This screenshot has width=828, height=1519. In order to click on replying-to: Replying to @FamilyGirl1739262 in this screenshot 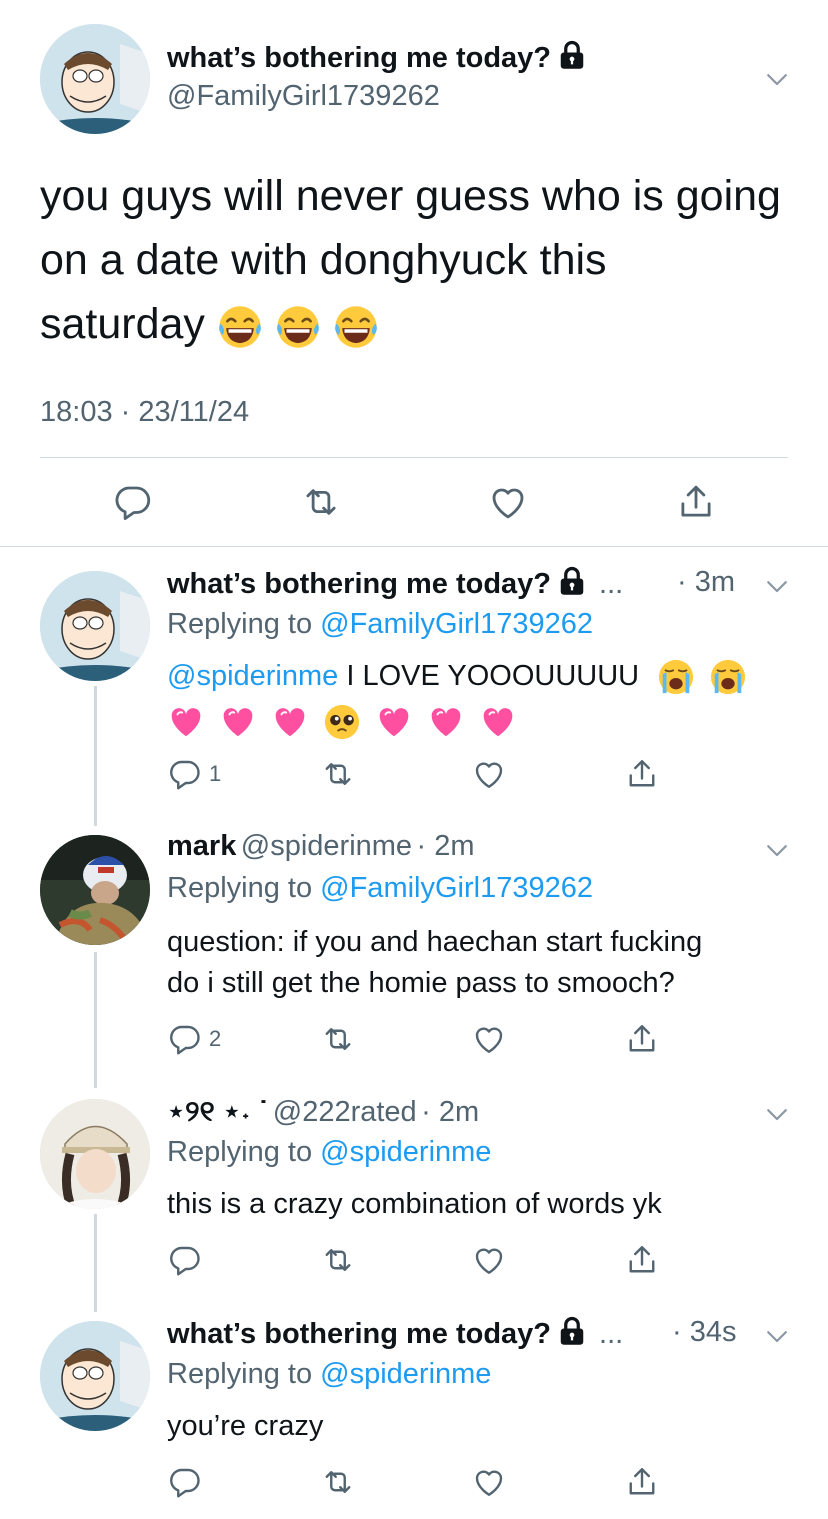, I will do `click(380, 624)`.